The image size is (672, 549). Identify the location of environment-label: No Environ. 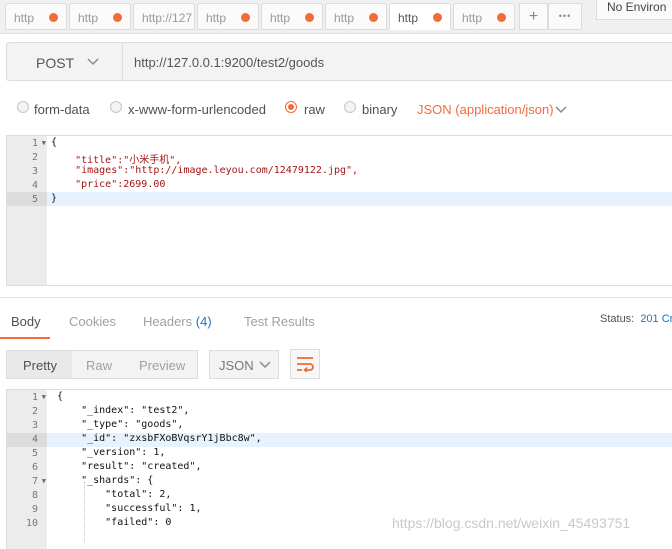
(637, 7).